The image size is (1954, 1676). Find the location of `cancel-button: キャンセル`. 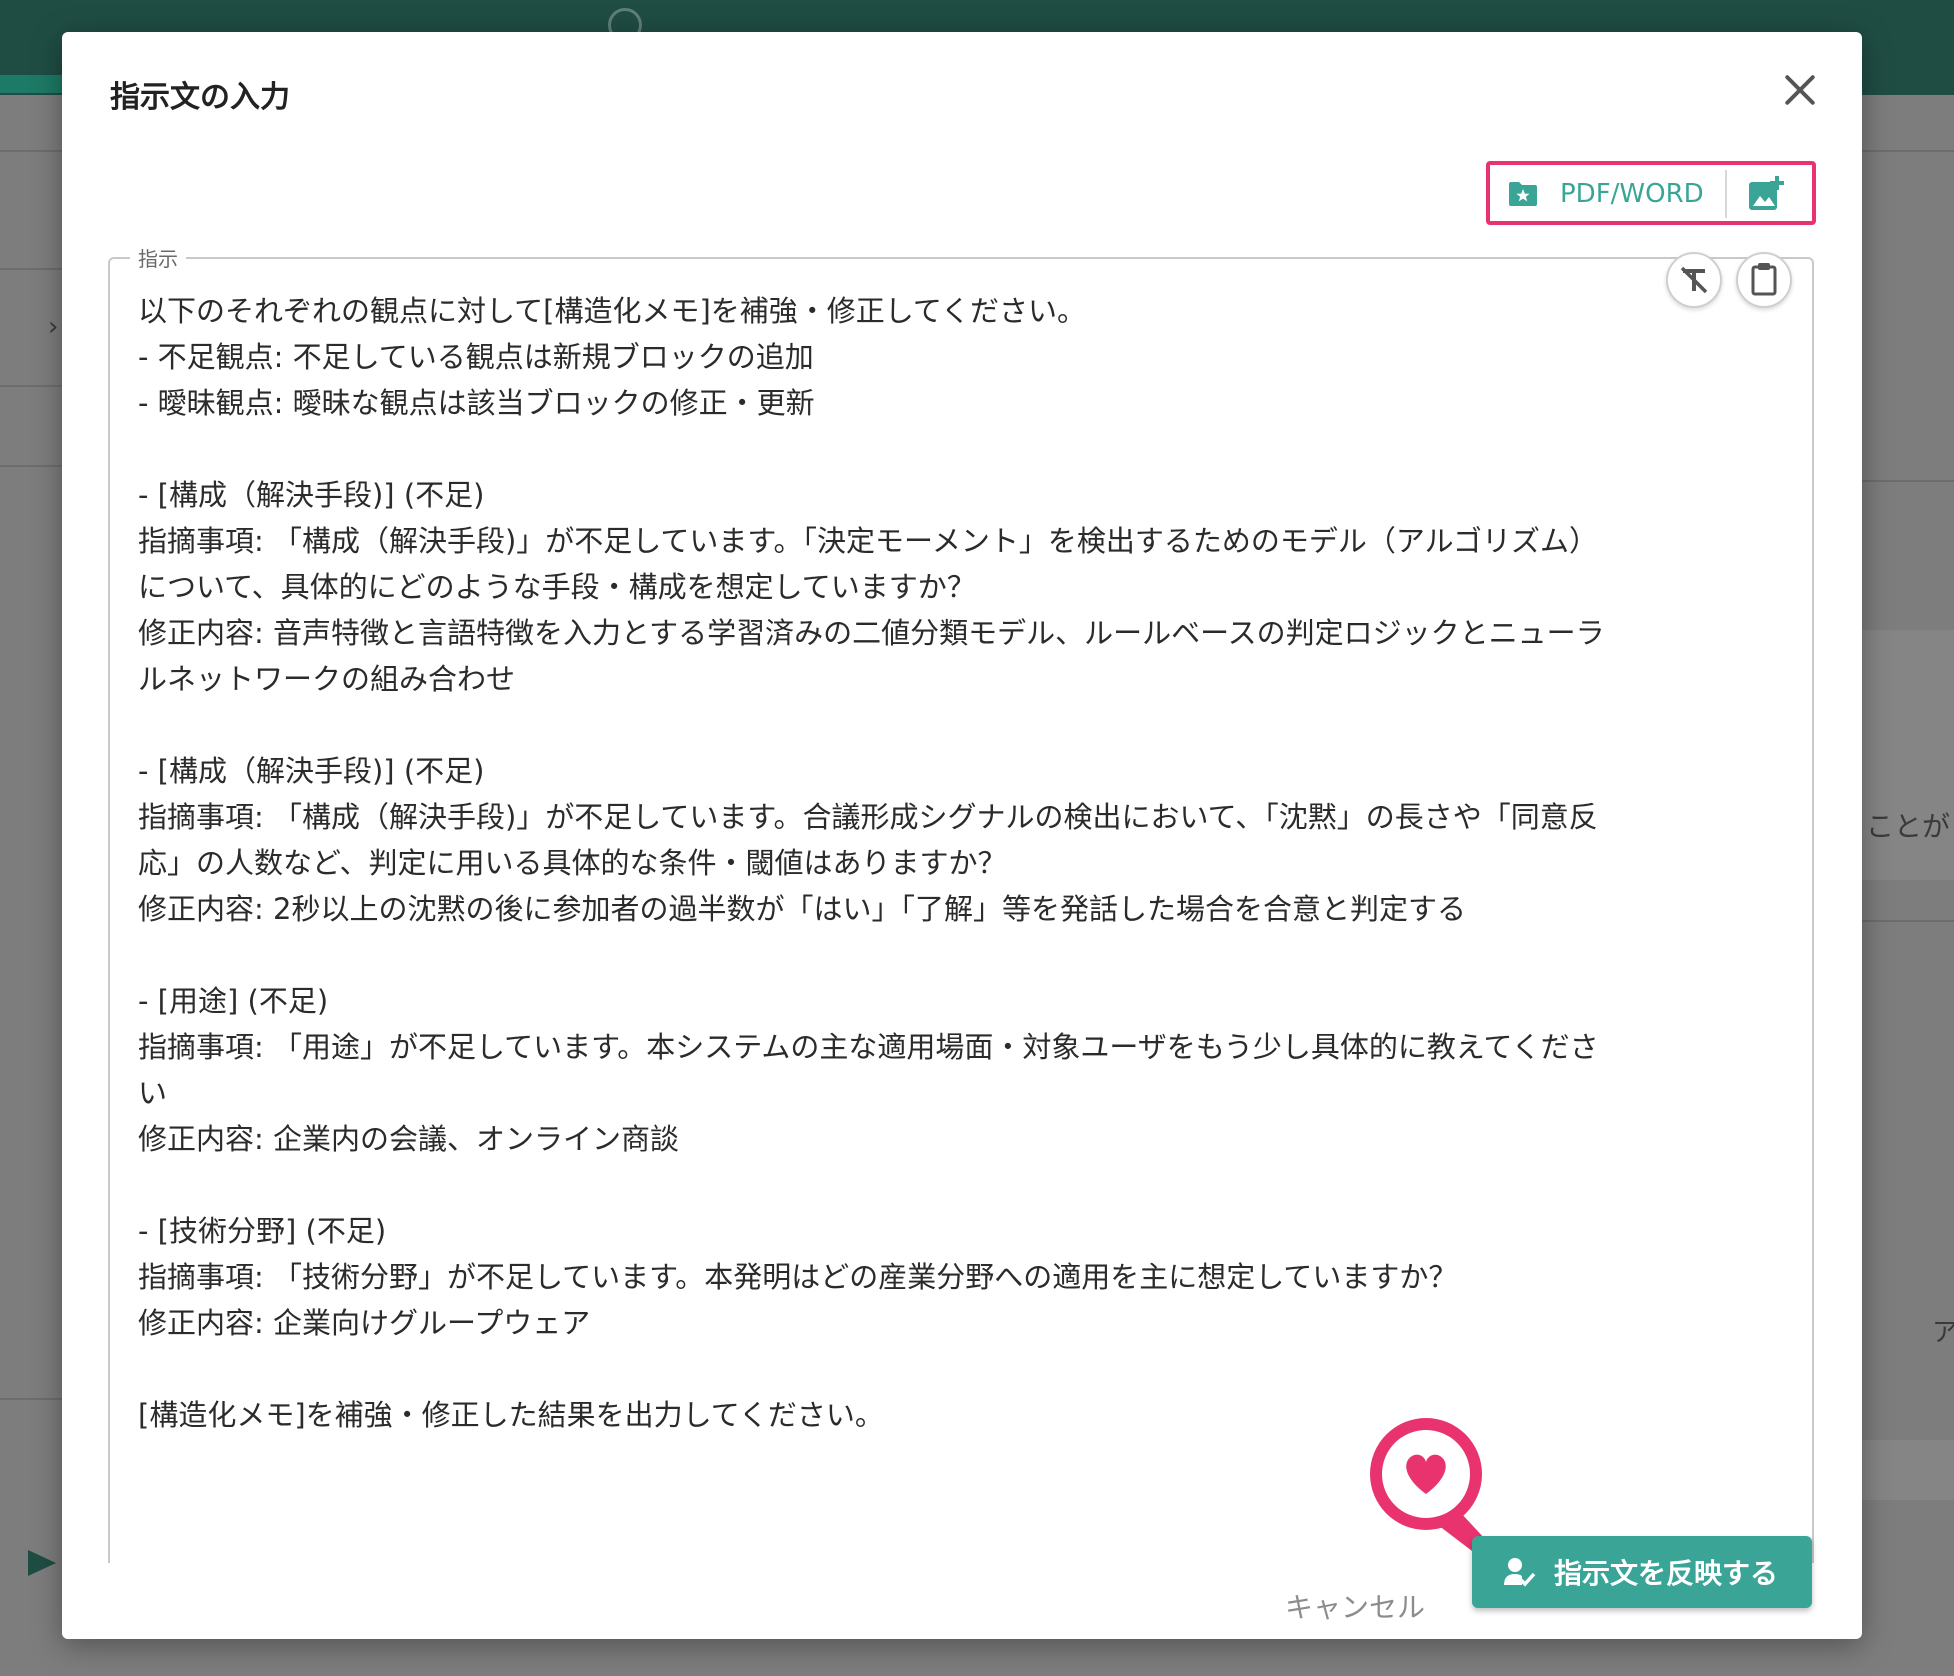

cancel-button: キャンセル is located at coordinates (1355, 1606).